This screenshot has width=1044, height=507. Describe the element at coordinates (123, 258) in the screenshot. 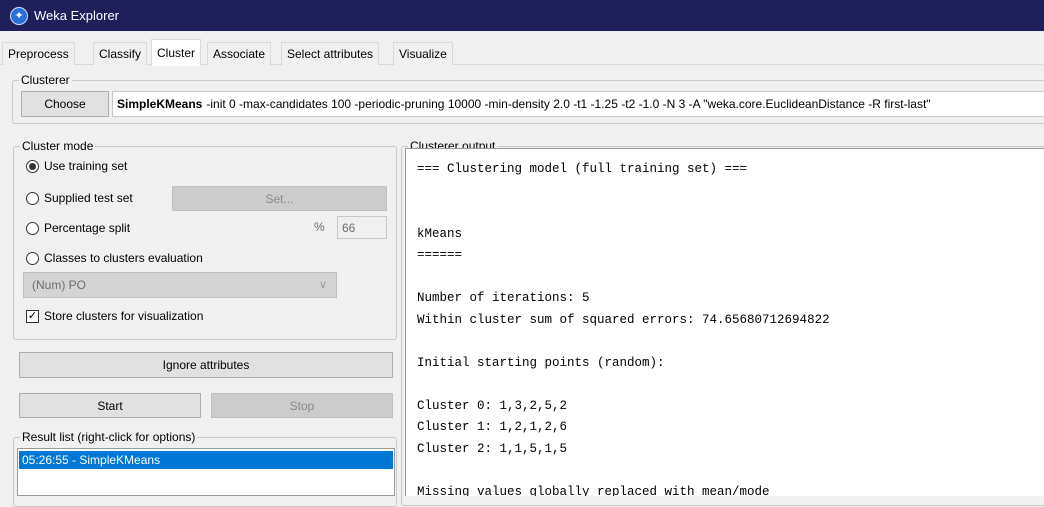

I see `classes-to-clusters-label: Classes to clusters evaluation` at that location.